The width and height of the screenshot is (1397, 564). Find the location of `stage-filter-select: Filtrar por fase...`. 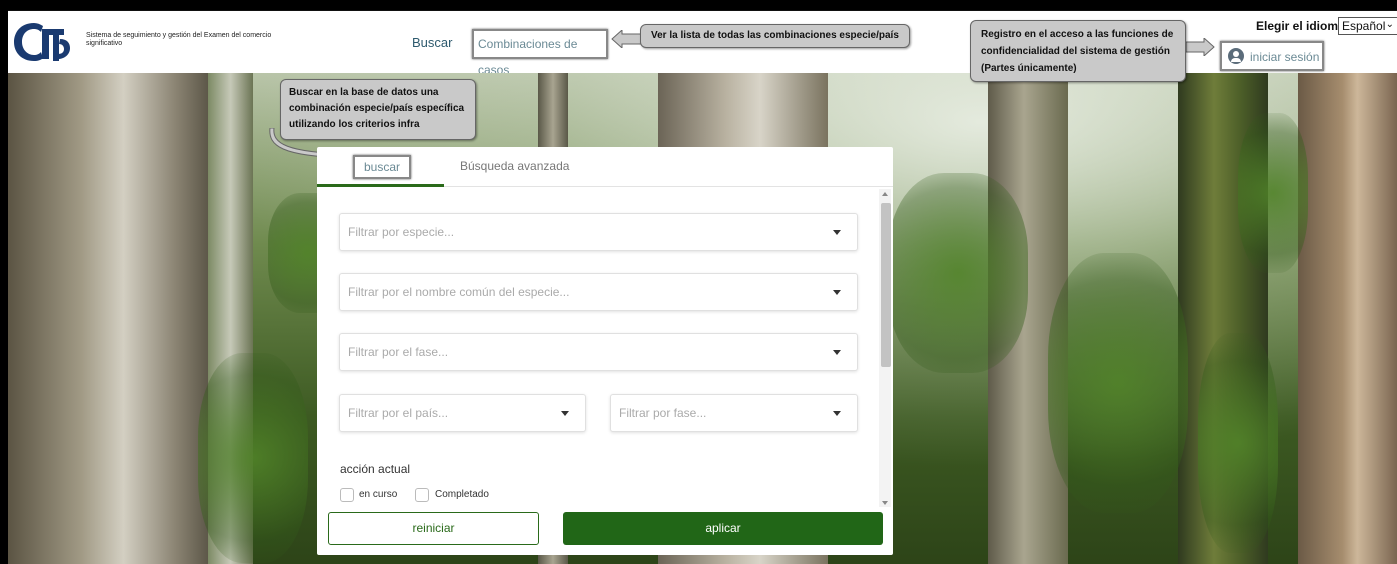

stage-filter-select: Filtrar por fase... is located at coordinates (734, 413).